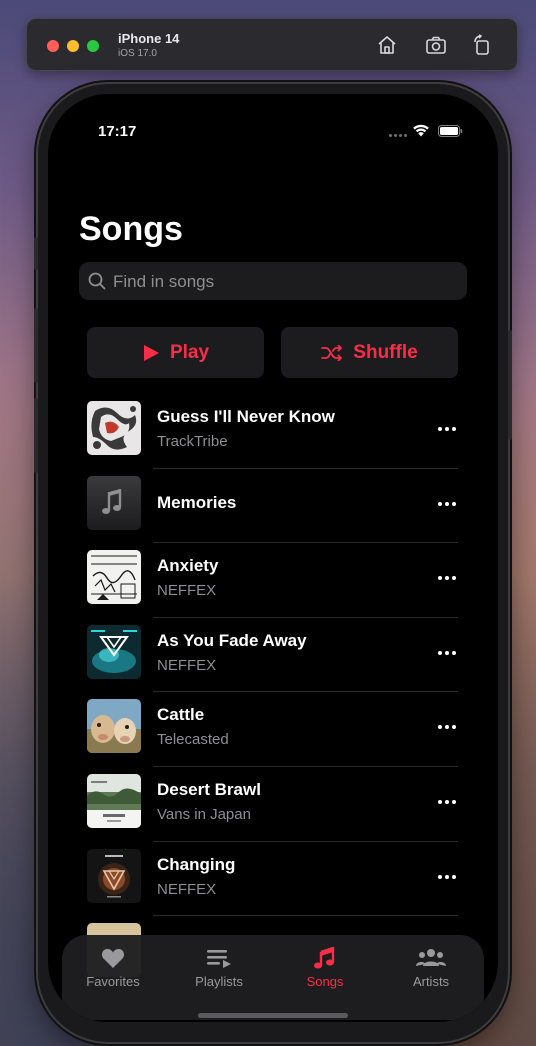 The height and width of the screenshot is (1046, 536). I want to click on search-icon, so click(97, 281).